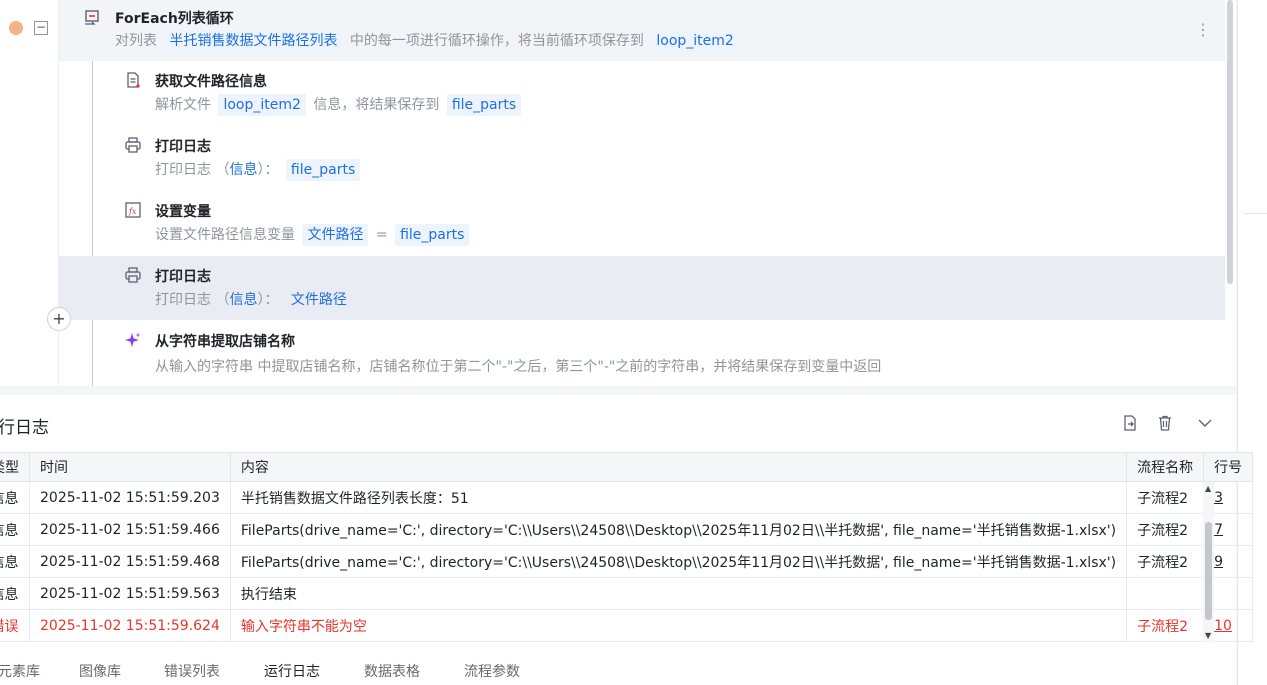 The height and width of the screenshot is (685, 1267). I want to click on collapse-toggle: −, so click(41, 28).